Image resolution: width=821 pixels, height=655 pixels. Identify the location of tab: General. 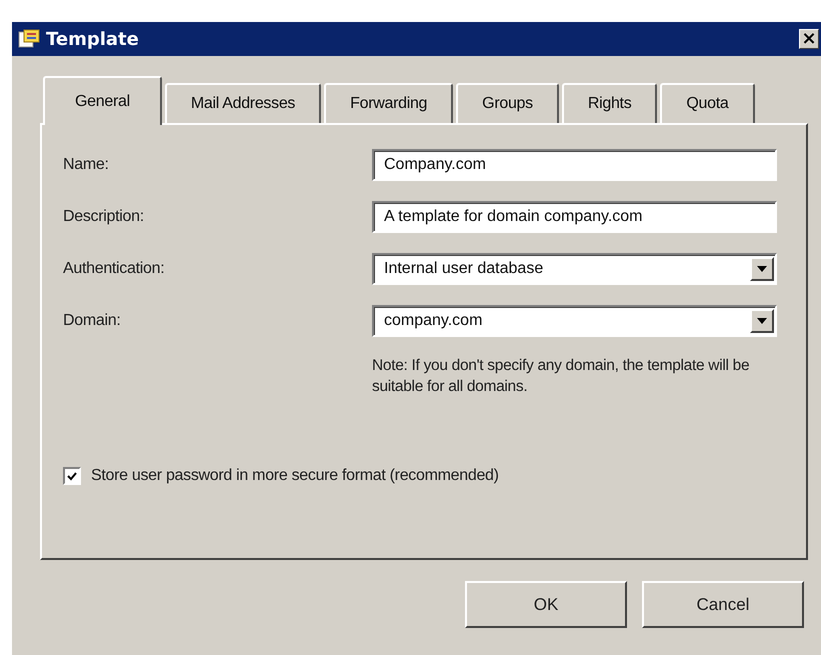
(102, 100).